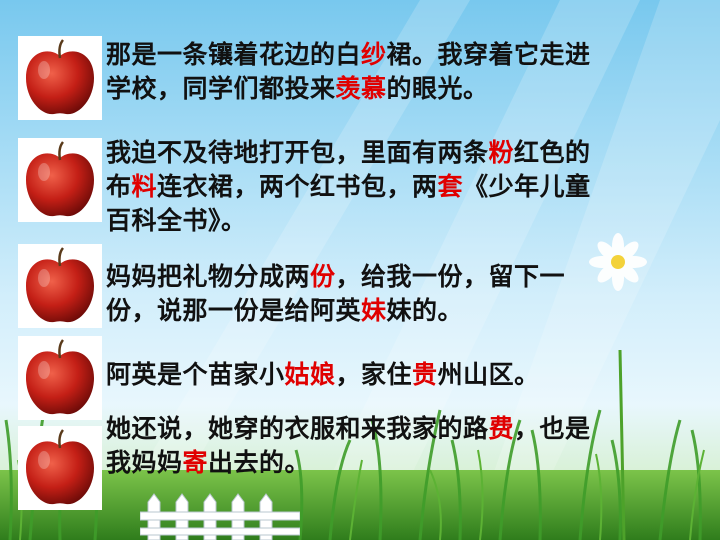  Describe the element at coordinates (234, 54) in the screenshot. I see `text-segment: 那是一条镶着花边的白` at that location.